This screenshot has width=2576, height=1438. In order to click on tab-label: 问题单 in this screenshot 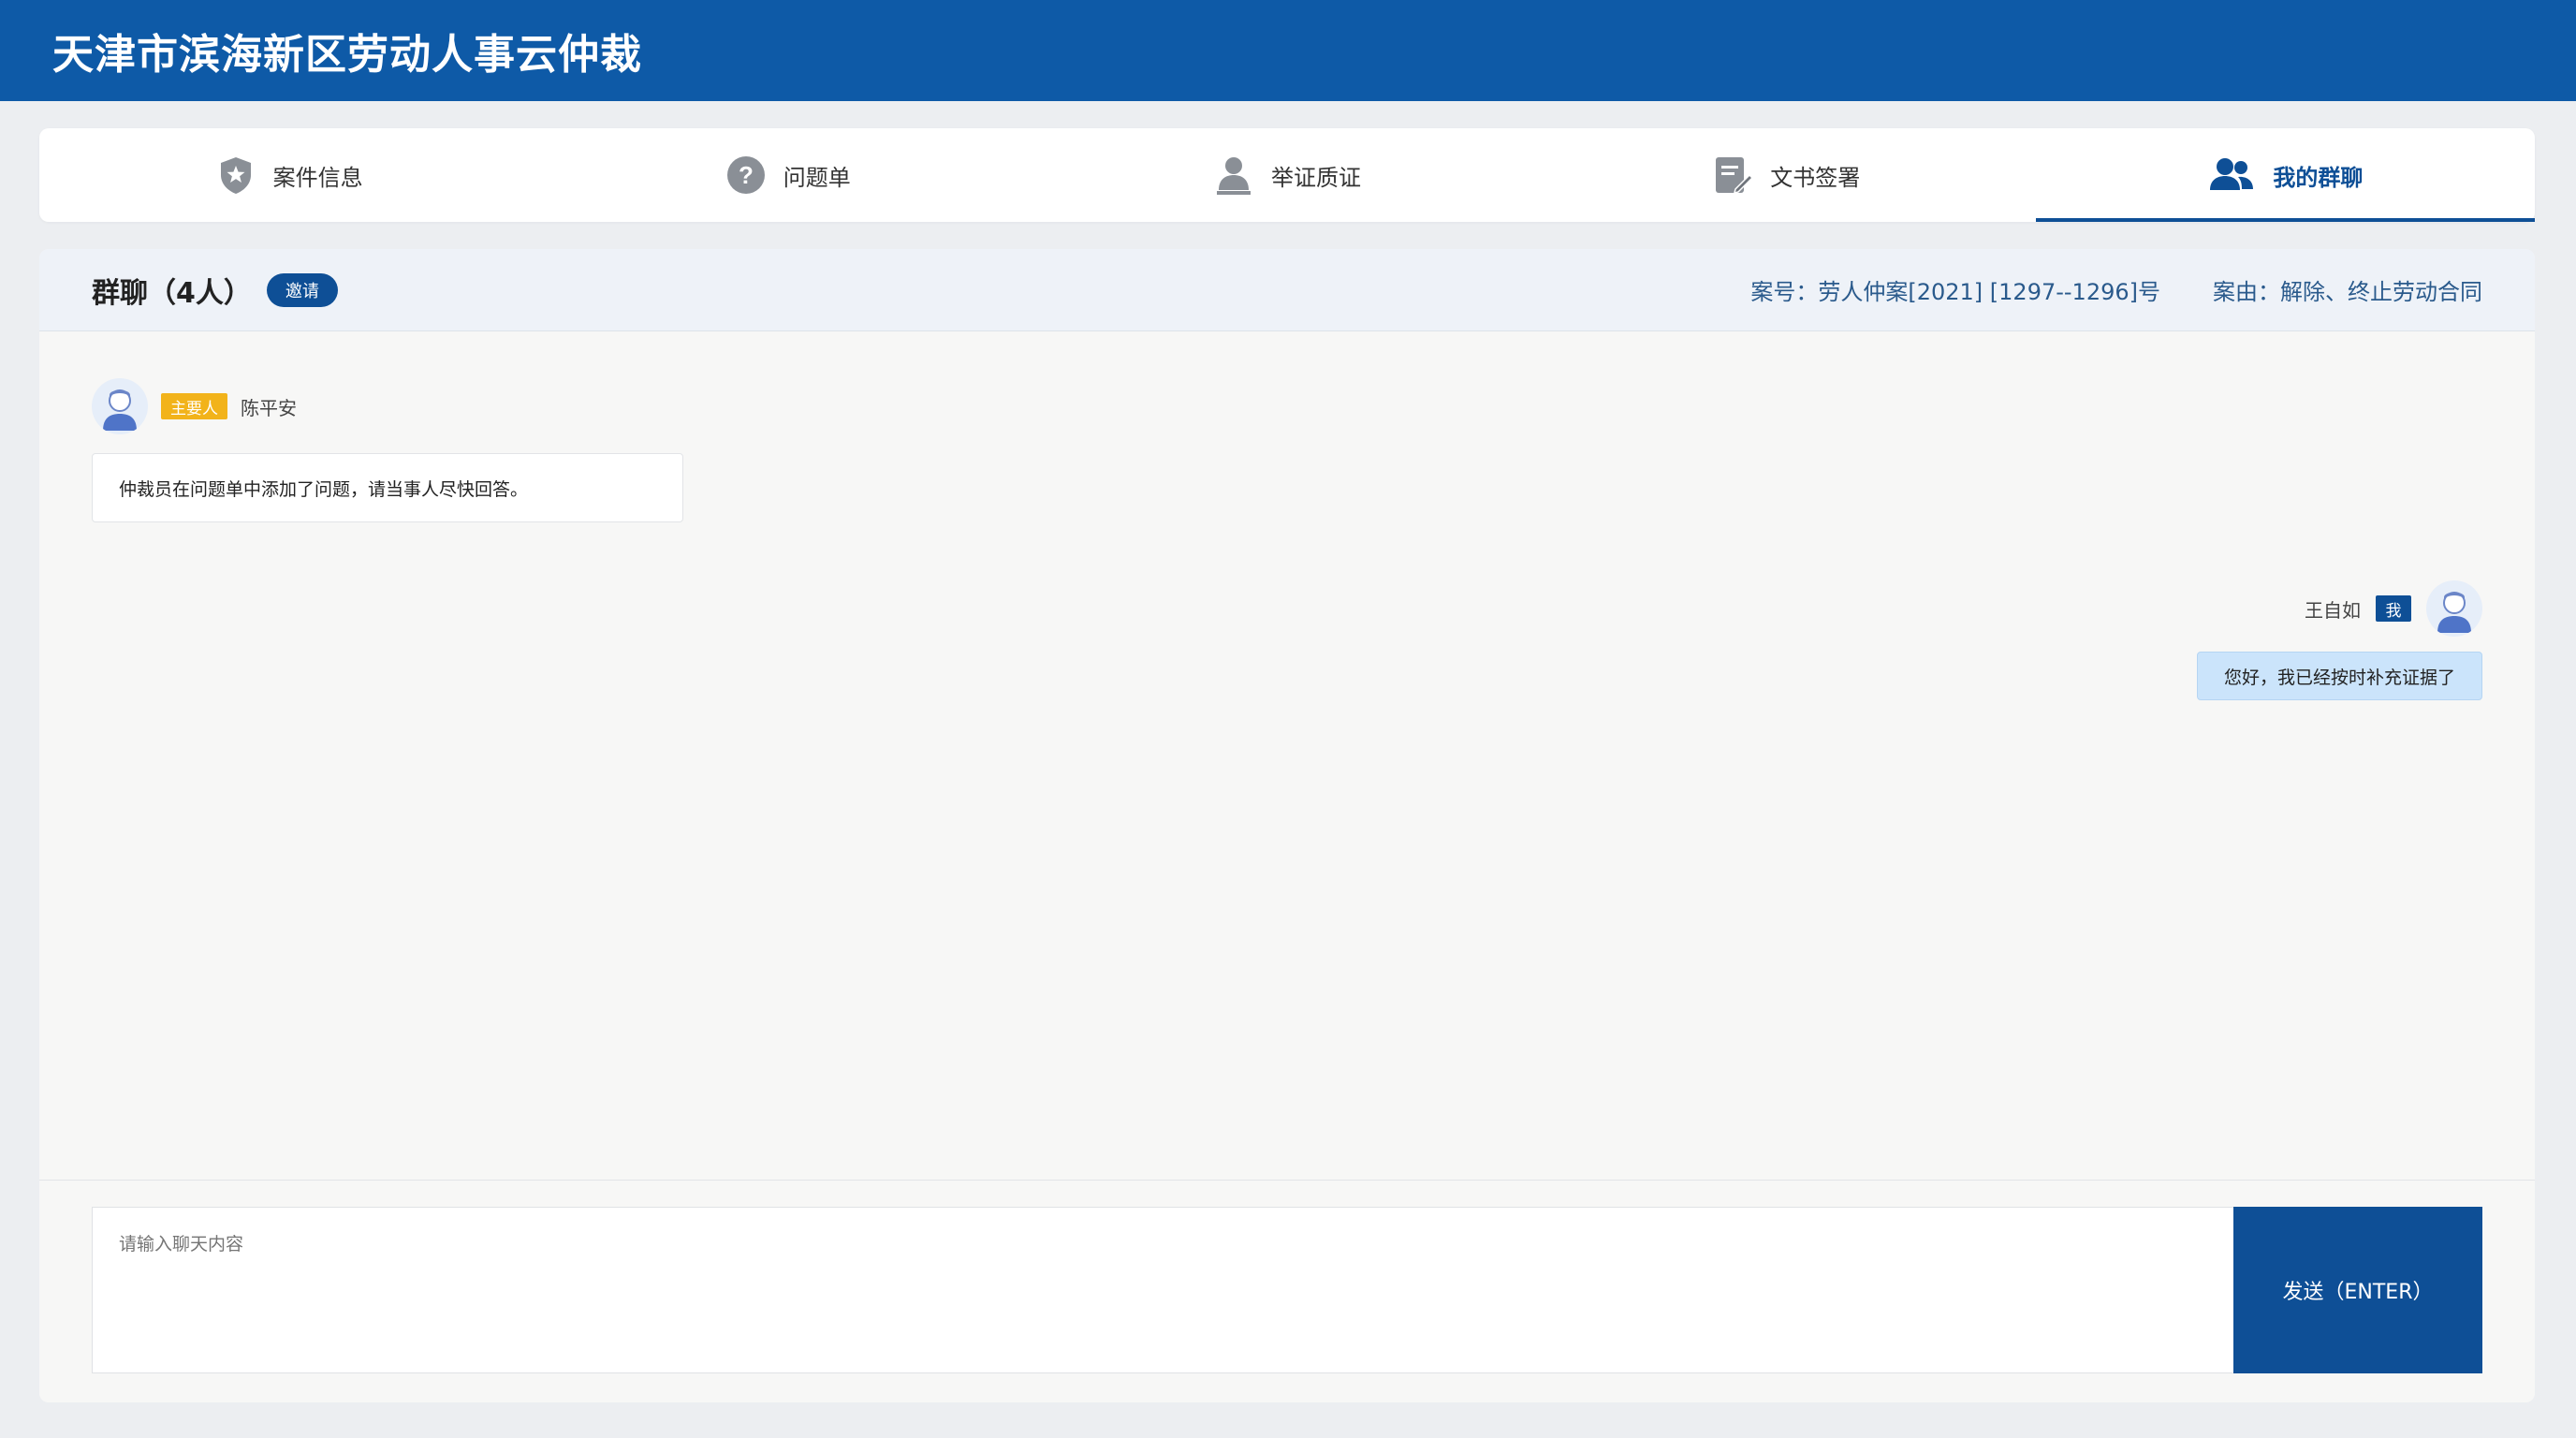, I will do `click(817, 177)`.